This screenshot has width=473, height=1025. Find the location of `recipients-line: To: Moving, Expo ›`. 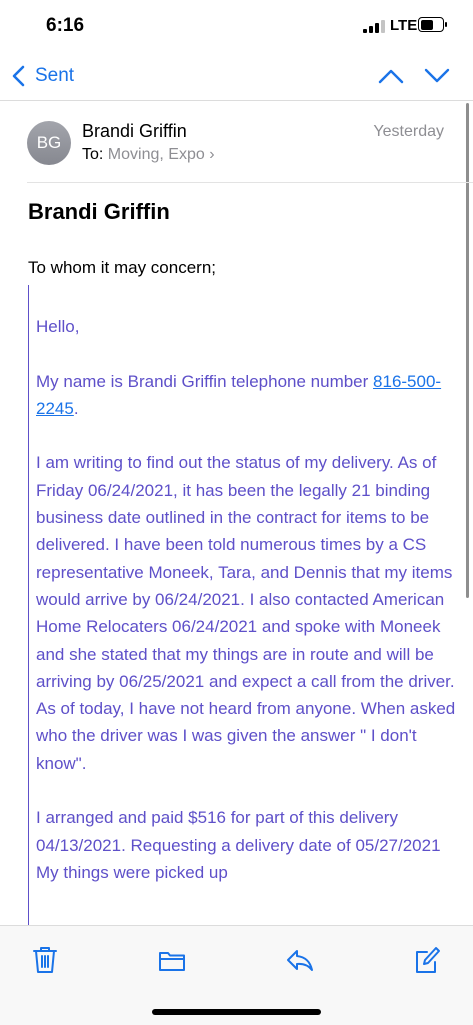

recipients-line: To: Moving, Expo › is located at coordinates (148, 155).